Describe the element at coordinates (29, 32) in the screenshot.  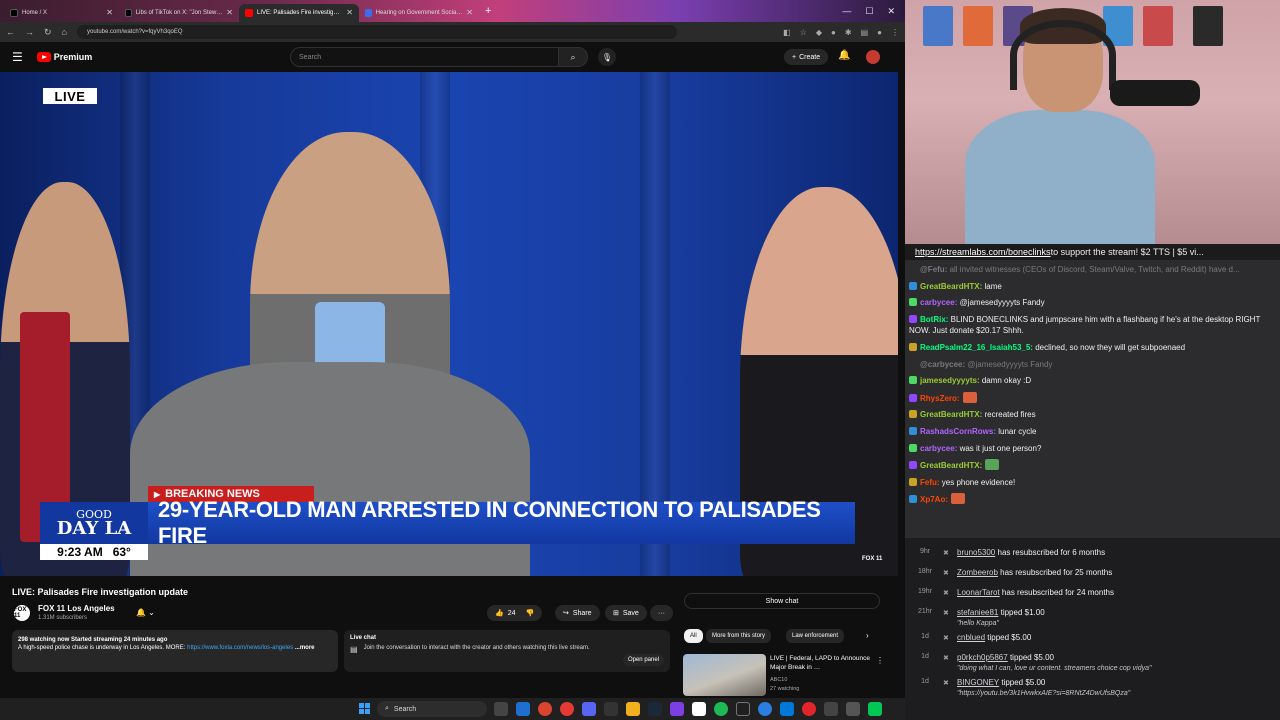
I see `forward-icon: →` at that location.